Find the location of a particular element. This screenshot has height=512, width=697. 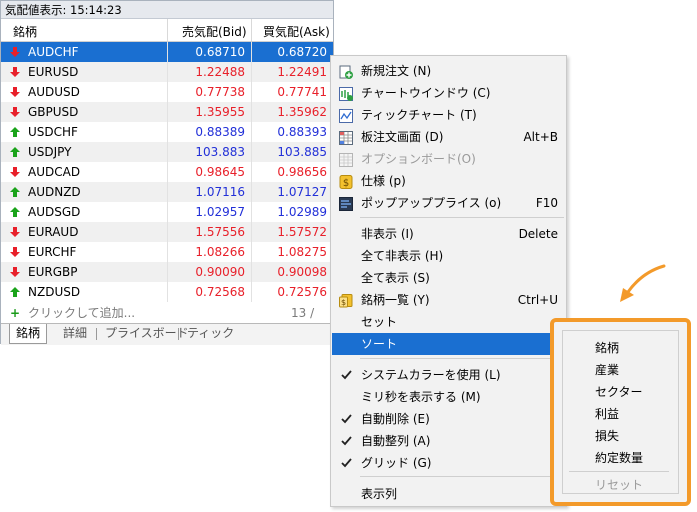

symbol-row: USDJPY 103.883 103.885 is located at coordinates (167, 152).